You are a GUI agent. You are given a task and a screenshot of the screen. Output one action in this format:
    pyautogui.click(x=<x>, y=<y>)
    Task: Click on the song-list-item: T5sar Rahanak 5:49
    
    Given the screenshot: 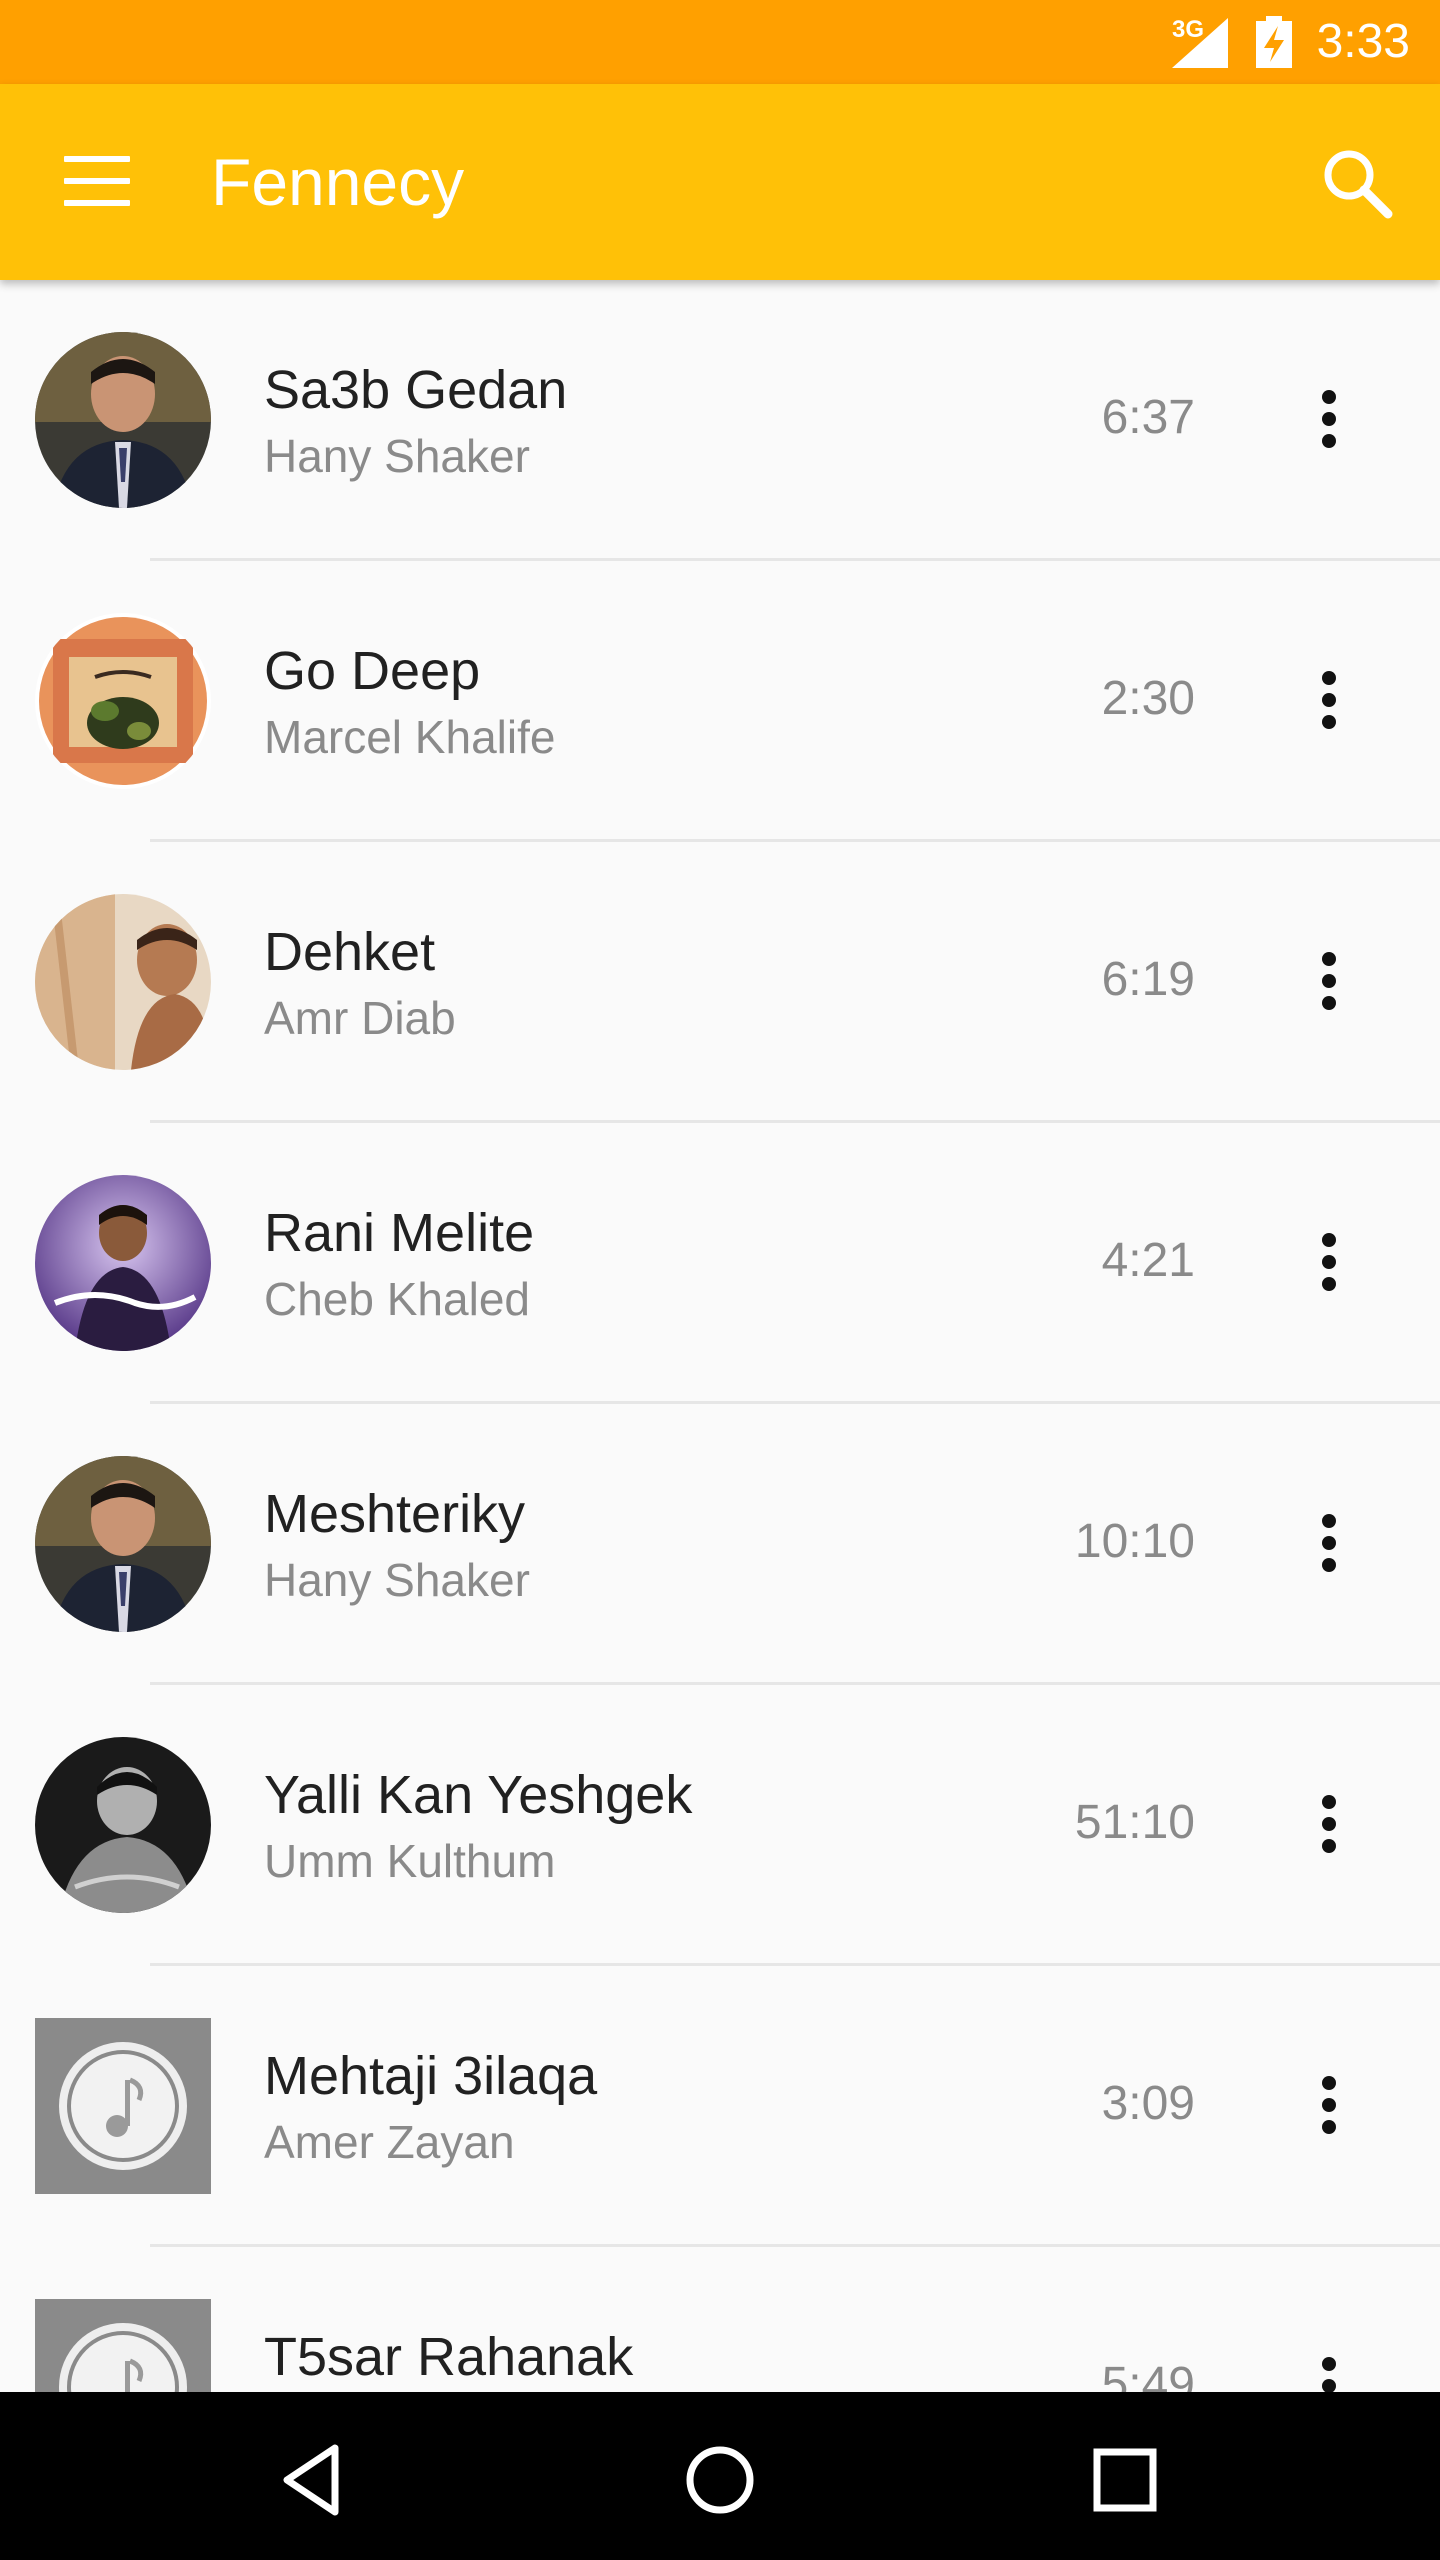 What is the action you would take?
    pyautogui.click(x=720, y=2319)
    